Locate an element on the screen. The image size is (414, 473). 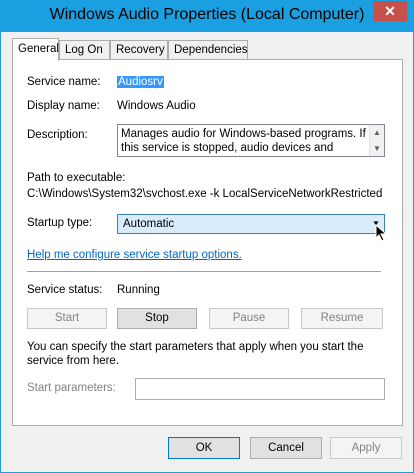
description-scrollbar: ▲ ▼ is located at coordinates (376, 140).